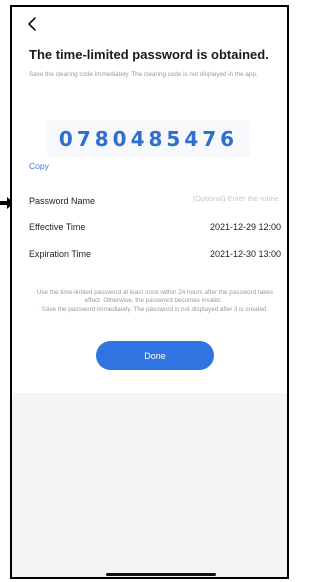 This screenshot has height=582, width=320. What do you see at coordinates (245, 254) in the screenshot?
I see `expiration-time-value: 2021-12-30 13:00` at bounding box center [245, 254].